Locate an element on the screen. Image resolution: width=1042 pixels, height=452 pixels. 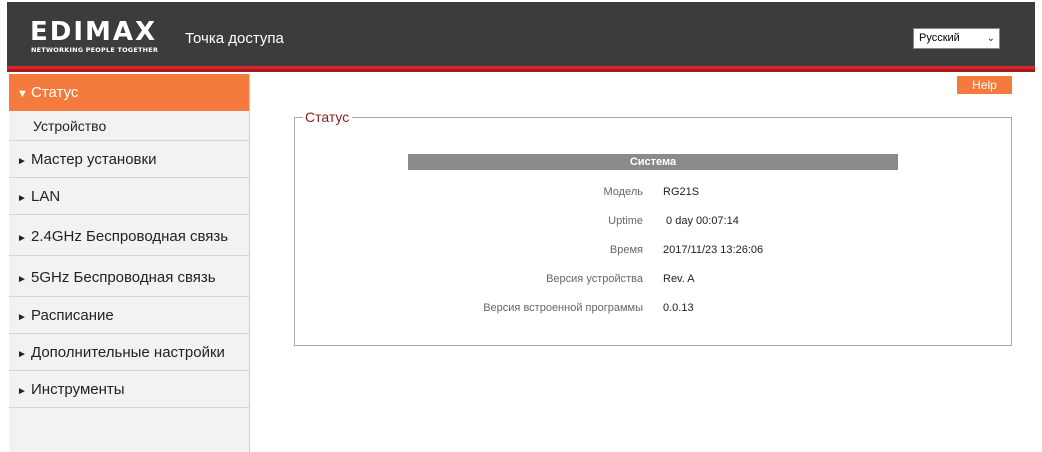
sidebar-item-label: Инструменты is located at coordinates (78, 389).